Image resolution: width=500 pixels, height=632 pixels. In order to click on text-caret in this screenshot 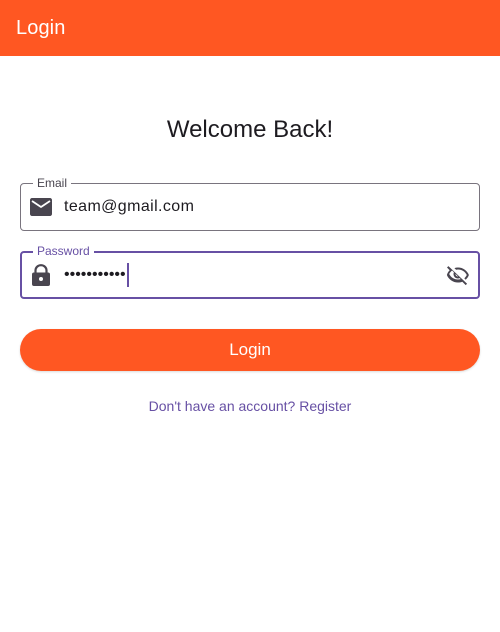, I will do `click(127, 275)`.